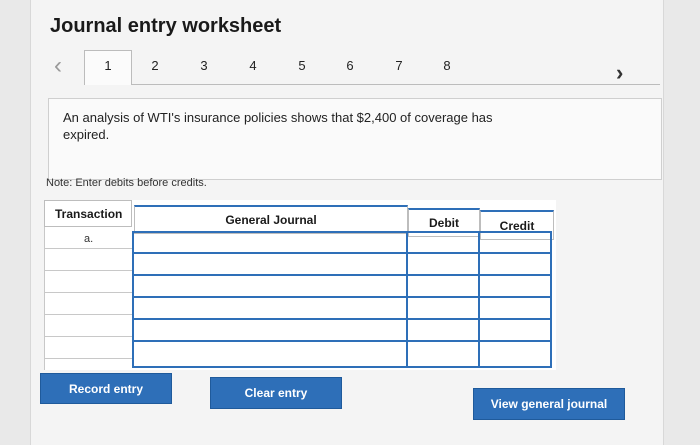  Describe the element at coordinates (271, 219) in the screenshot. I see `header-general-journal: General Journal` at that location.